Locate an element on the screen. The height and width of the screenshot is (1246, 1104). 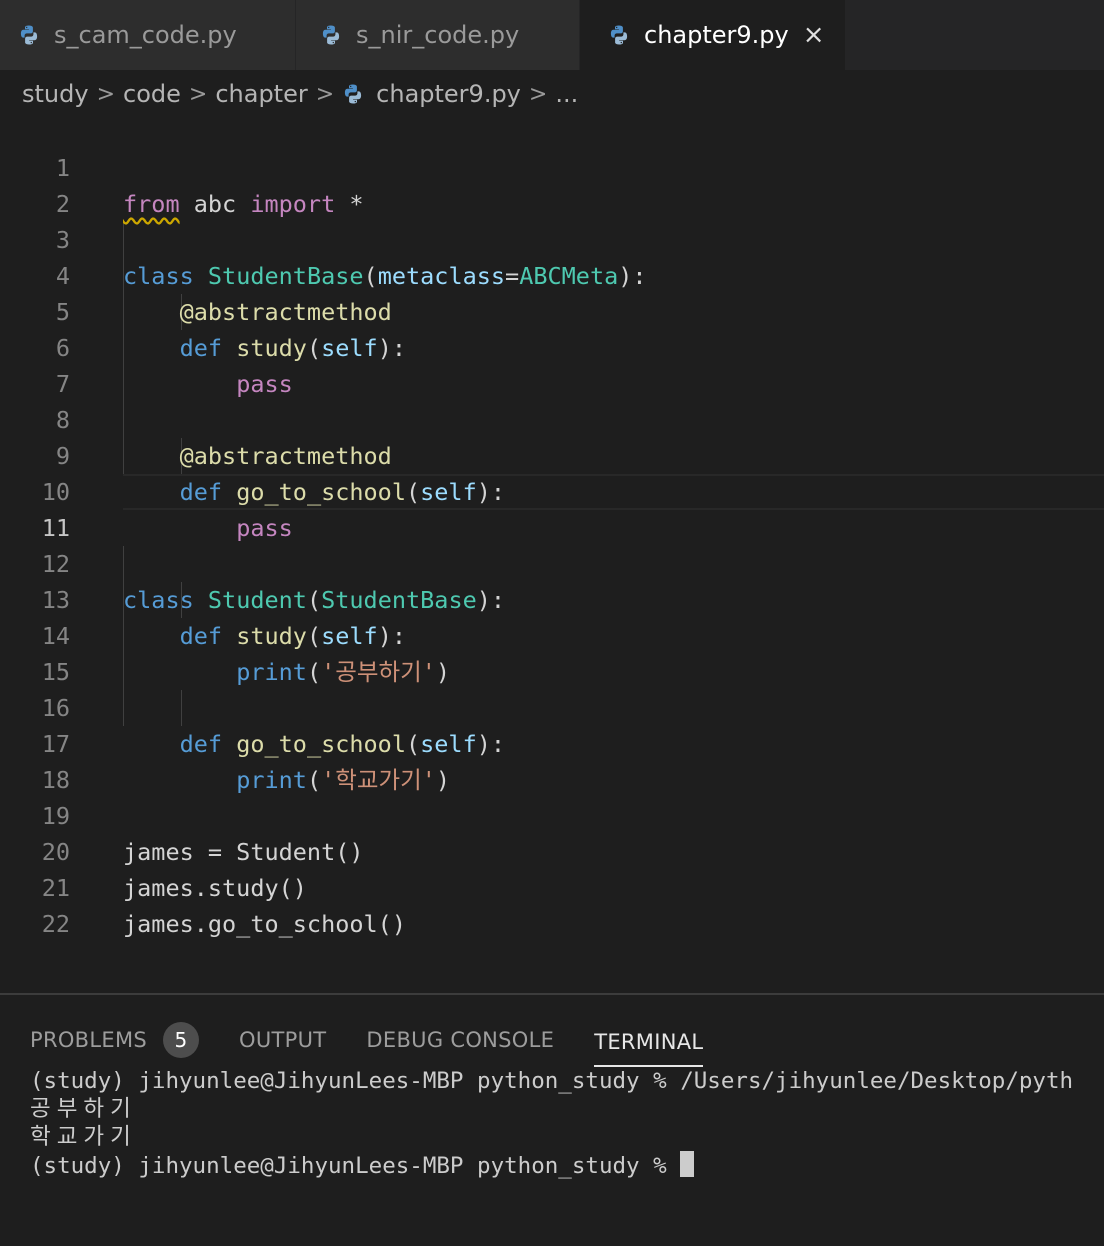
problems-count-badge: 5 is located at coordinates (181, 1040).